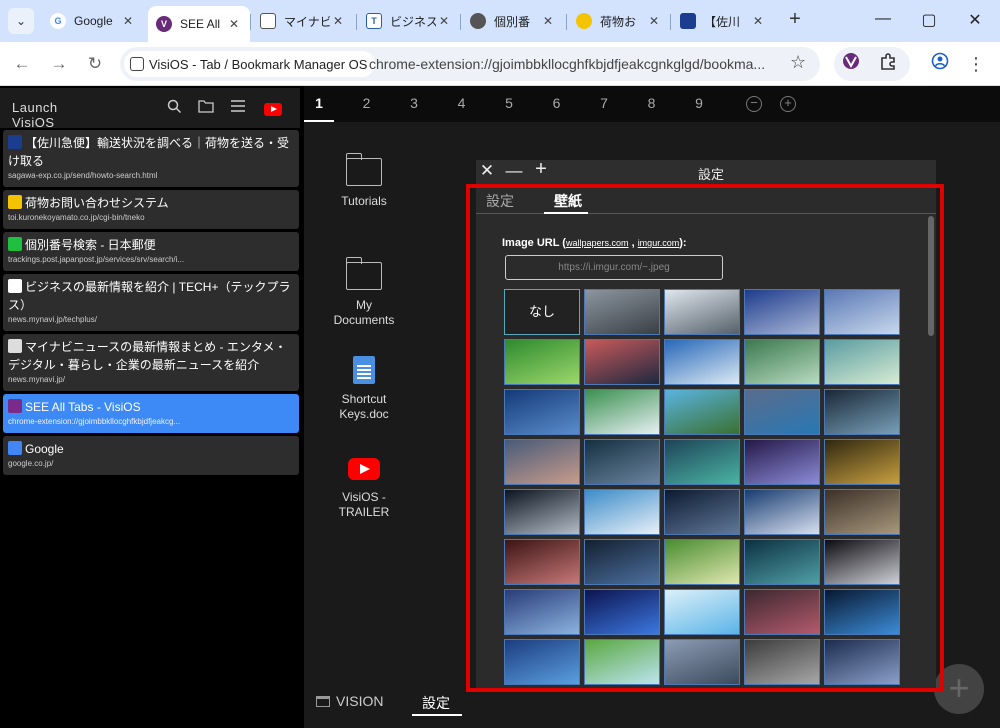  Describe the element at coordinates (151, 455) in the screenshot. I see `tab-list-item: Google google.co.jp/` at that location.